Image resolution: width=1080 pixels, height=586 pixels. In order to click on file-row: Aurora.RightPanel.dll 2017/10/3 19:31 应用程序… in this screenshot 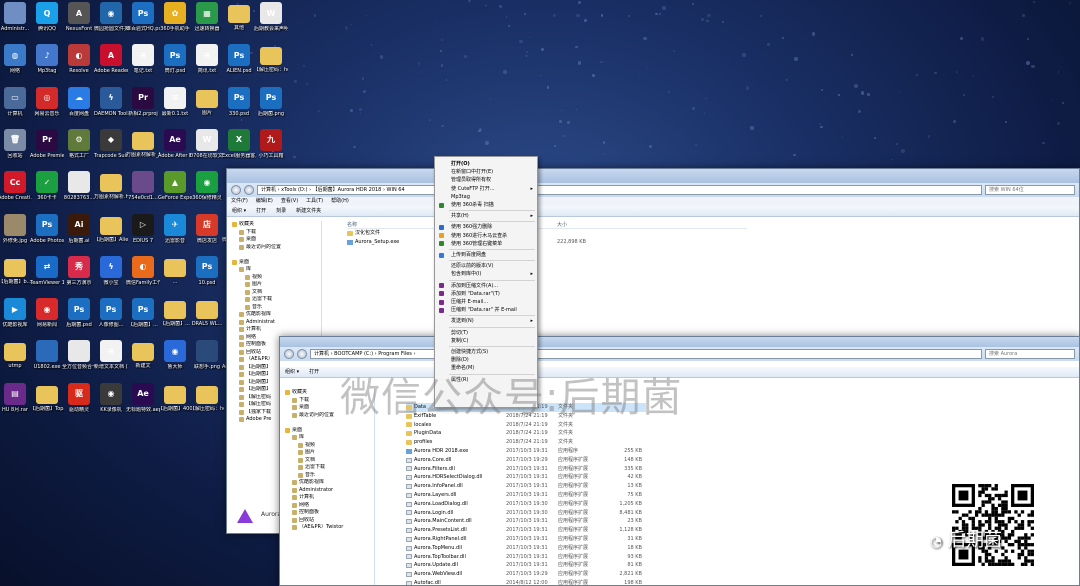, I will do `click(526, 539)`.